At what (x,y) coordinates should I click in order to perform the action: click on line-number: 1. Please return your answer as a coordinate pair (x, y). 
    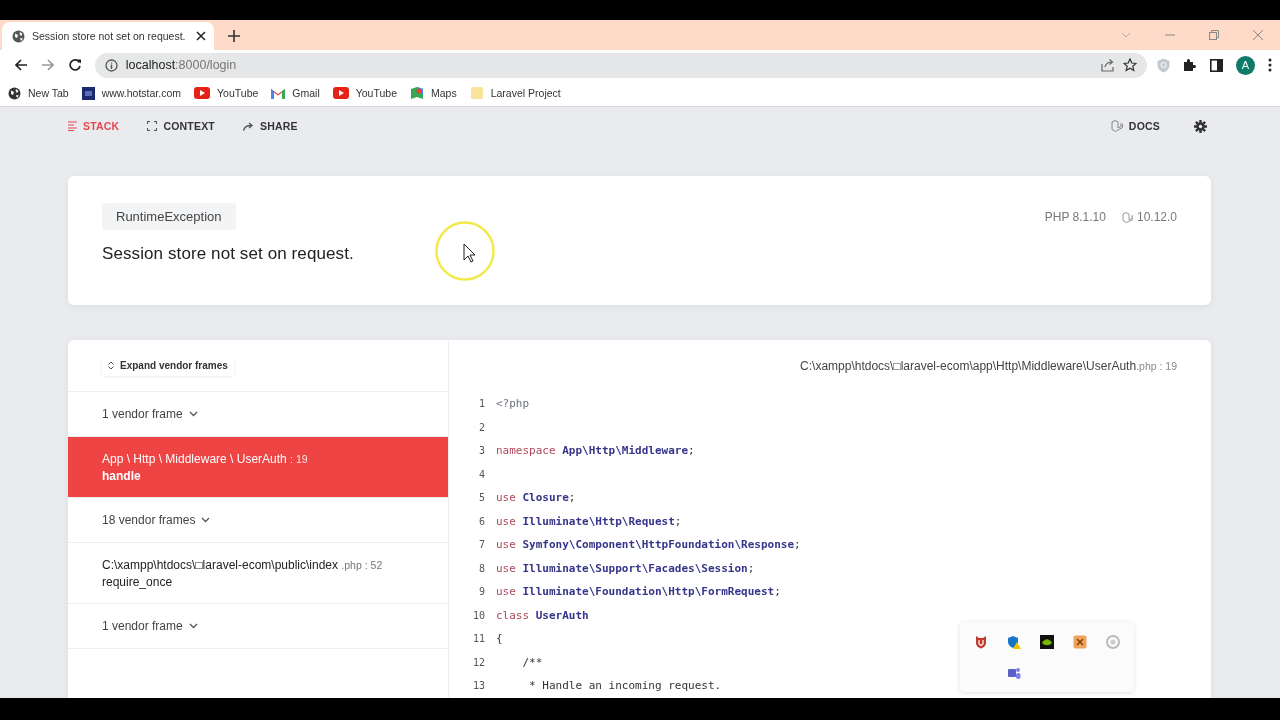
    Looking at the image, I should click on (481, 404).